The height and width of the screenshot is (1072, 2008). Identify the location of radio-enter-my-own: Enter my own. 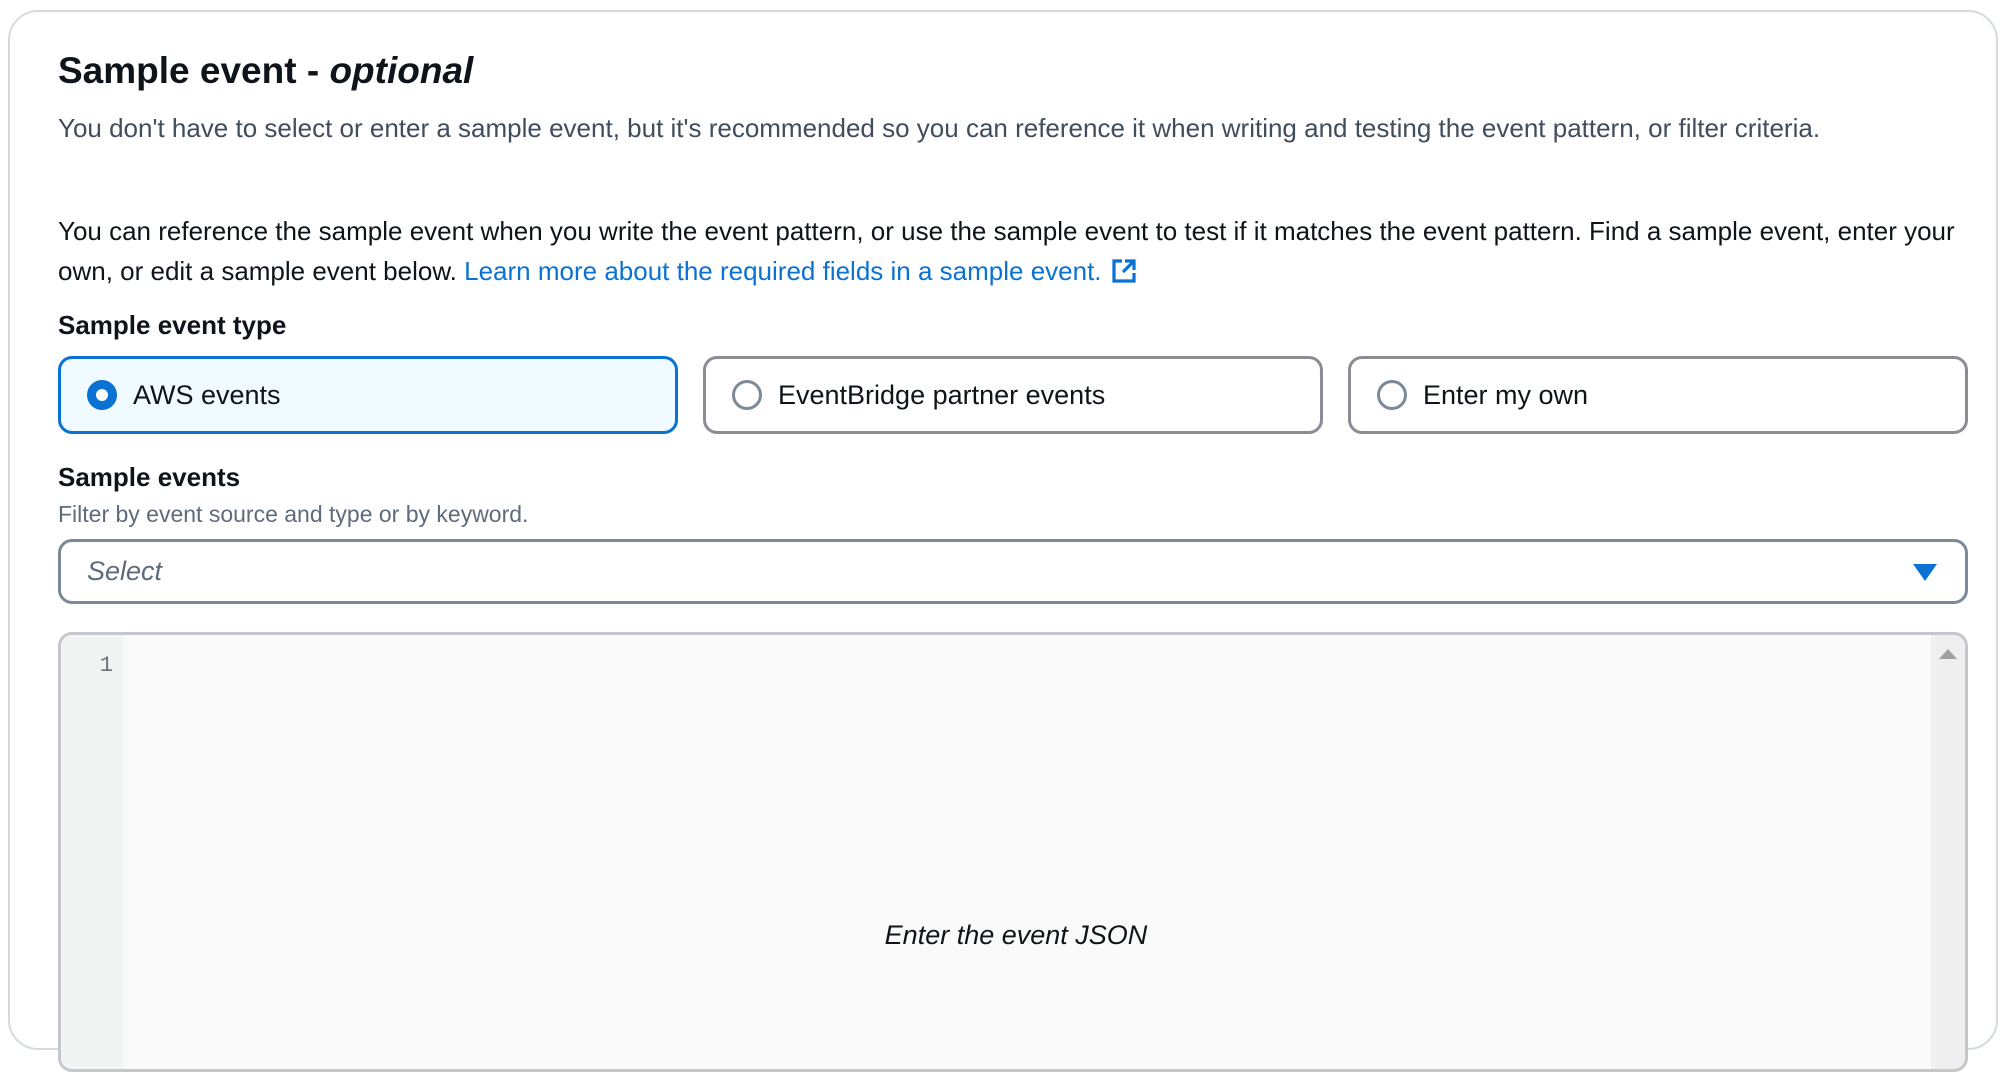
(1658, 395).